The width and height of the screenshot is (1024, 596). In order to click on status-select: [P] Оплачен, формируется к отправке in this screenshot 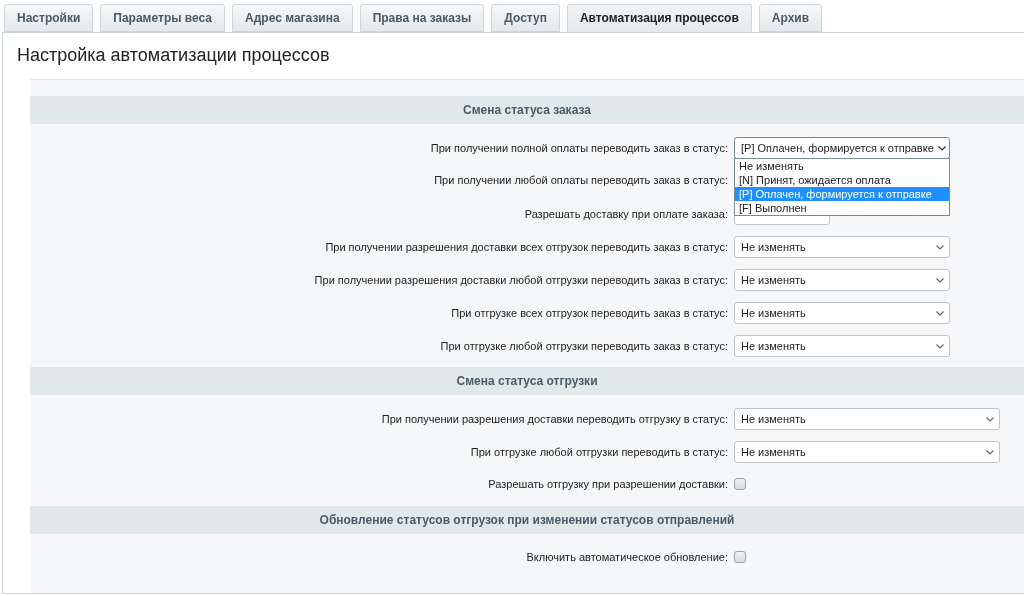, I will do `click(842, 148)`.